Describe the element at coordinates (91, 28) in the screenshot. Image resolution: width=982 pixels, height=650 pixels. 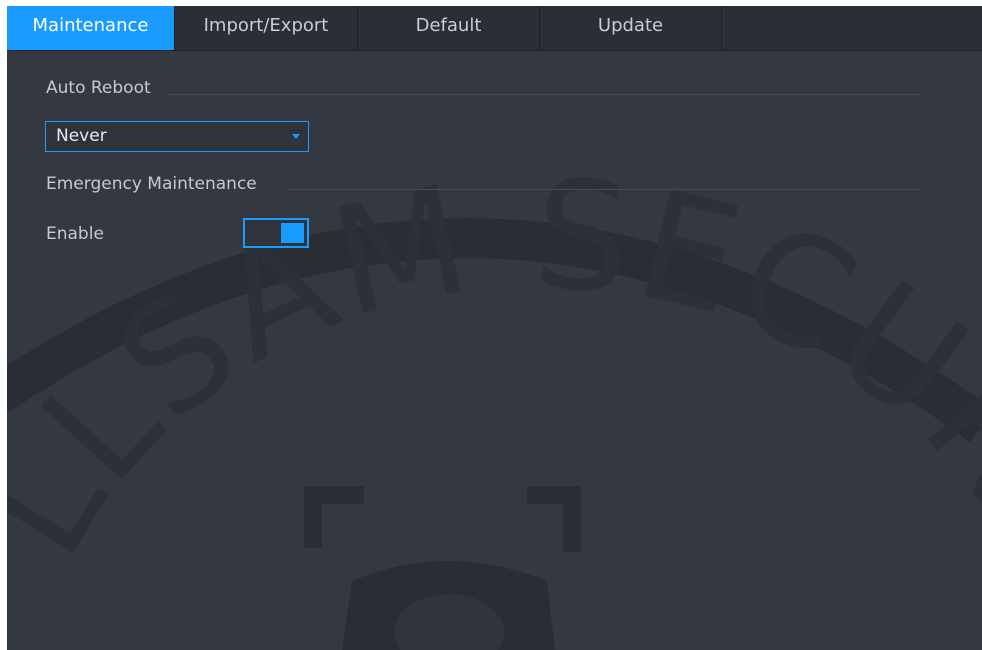
I see `tab-maintenance: Maintenance` at that location.